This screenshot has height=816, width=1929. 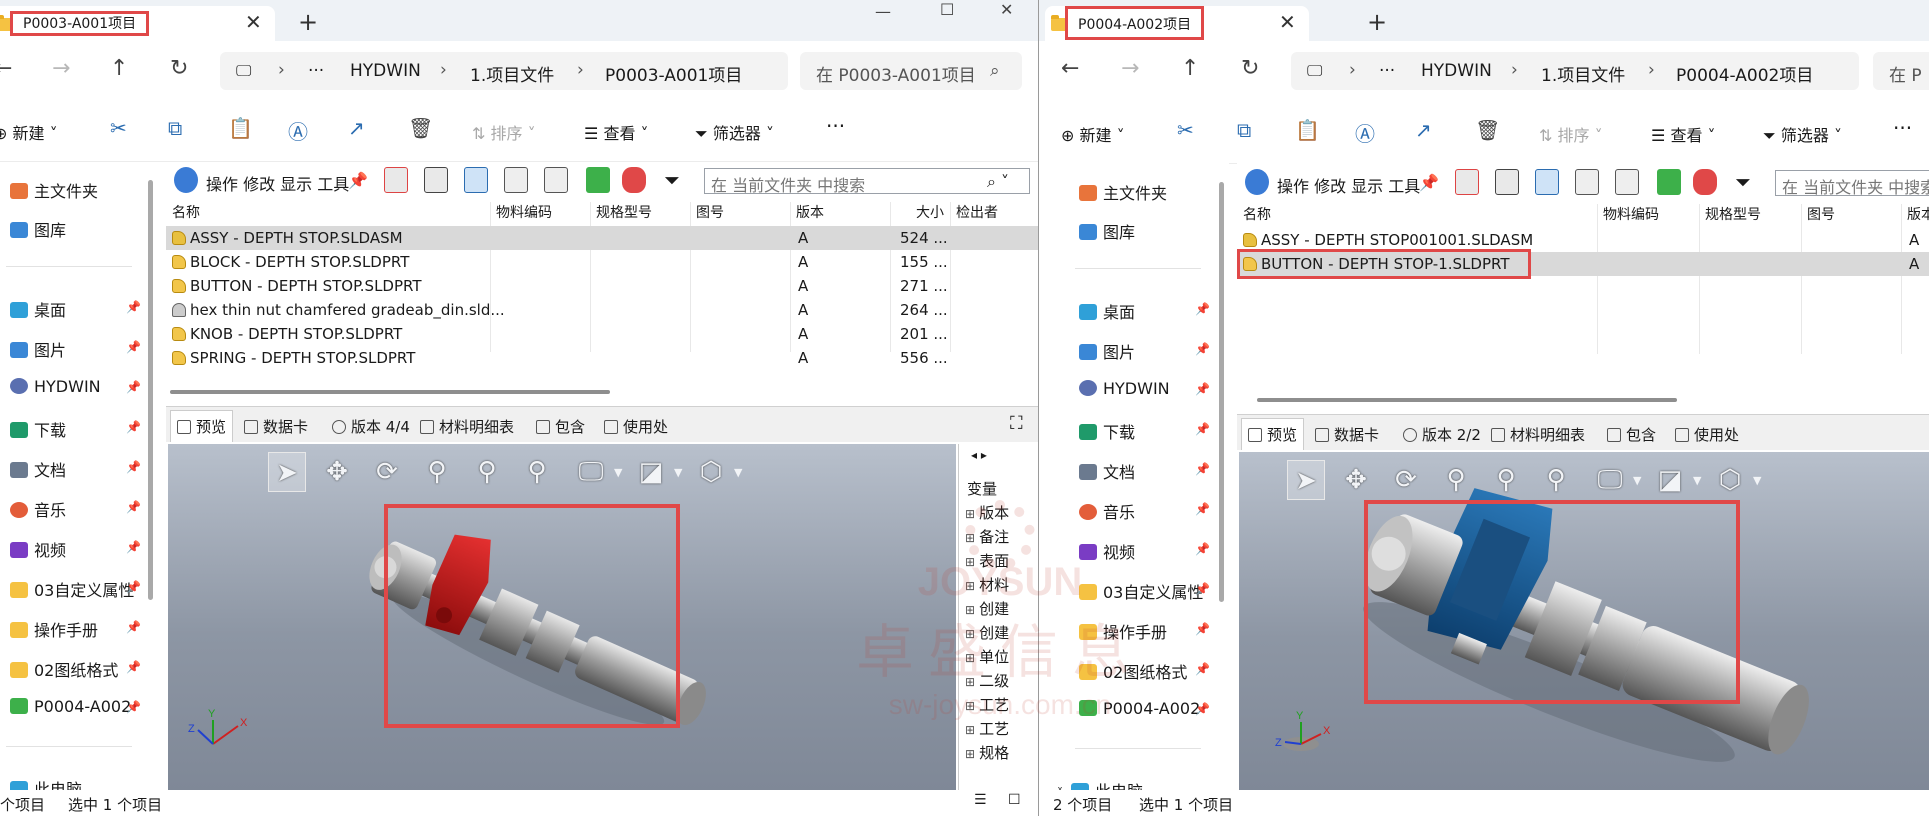 What do you see at coordinates (64, 669) in the screenshot?
I see `nav-drawing-formats: 02图纸格式` at bounding box center [64, 669].